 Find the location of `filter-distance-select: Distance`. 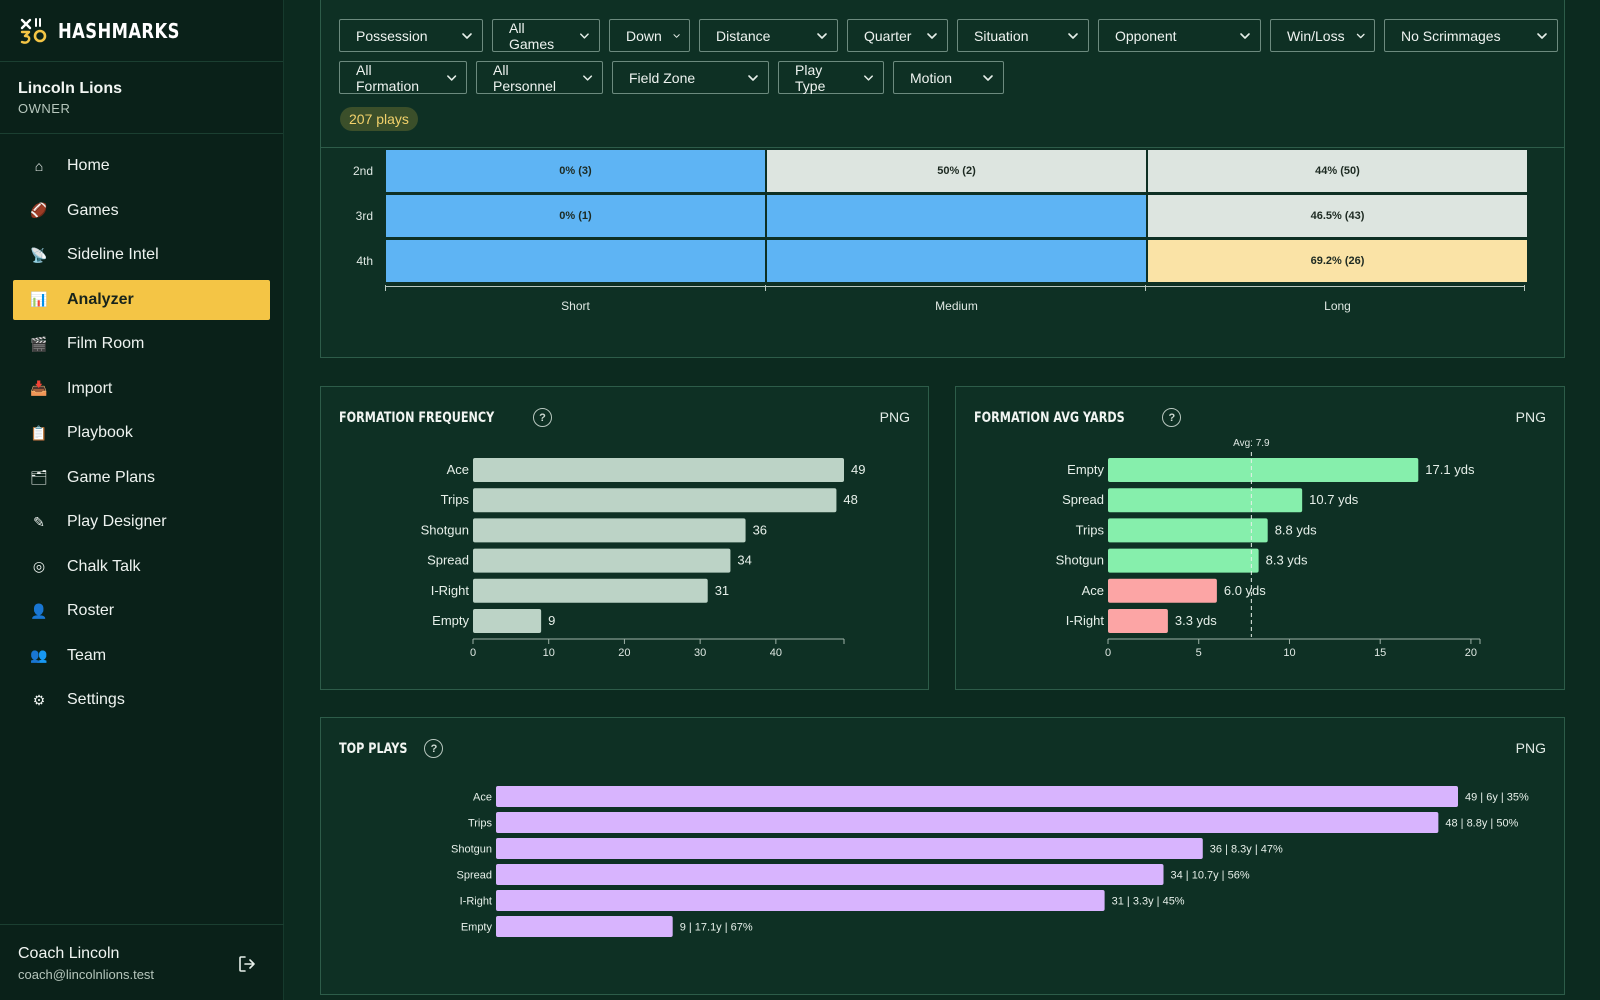

filter-distance-select: Distance is located at coordinates (768, 35).